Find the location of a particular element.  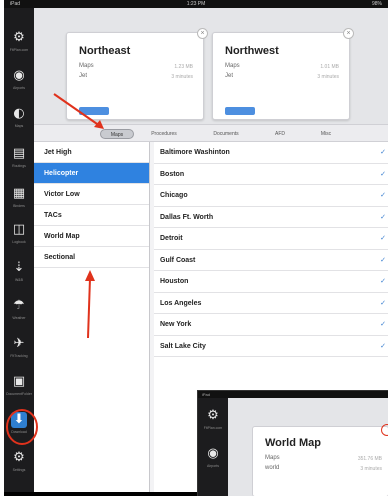

gear-icon: ⚙ is located at coordinates (19, 457).